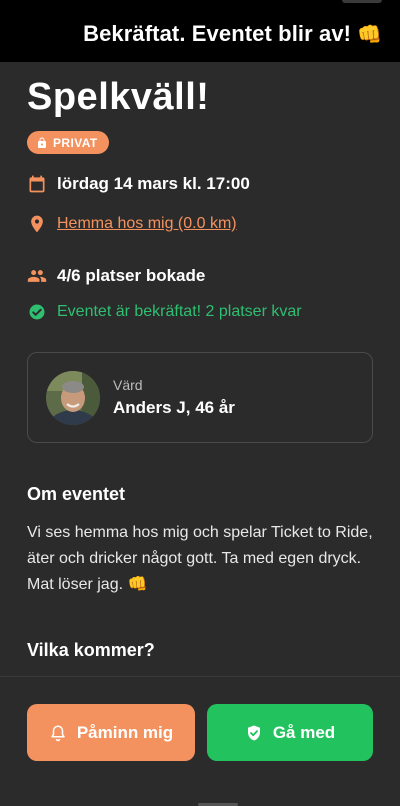 This screenshot has width=400, height=806. Describe the element at coordinates (37, 184) in the screenshot. I see `calendar-icon` at that location.